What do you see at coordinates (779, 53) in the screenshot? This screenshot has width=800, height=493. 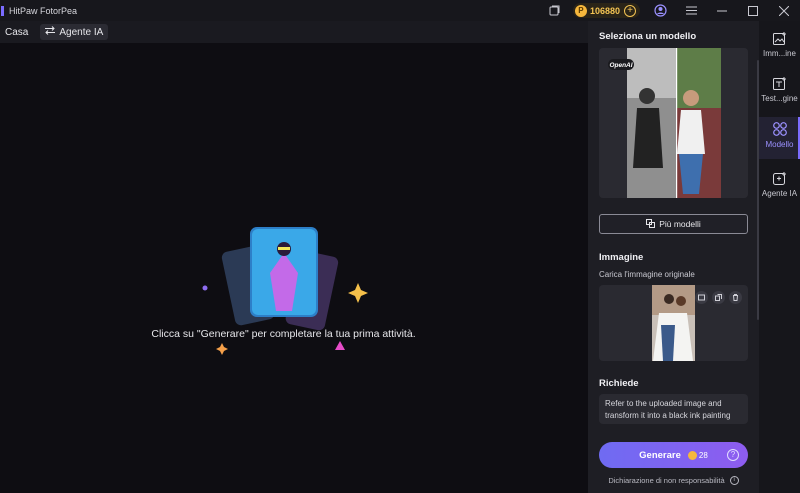 I see `rail-item-label: Imm...ine` at bounding box center [779, 53].